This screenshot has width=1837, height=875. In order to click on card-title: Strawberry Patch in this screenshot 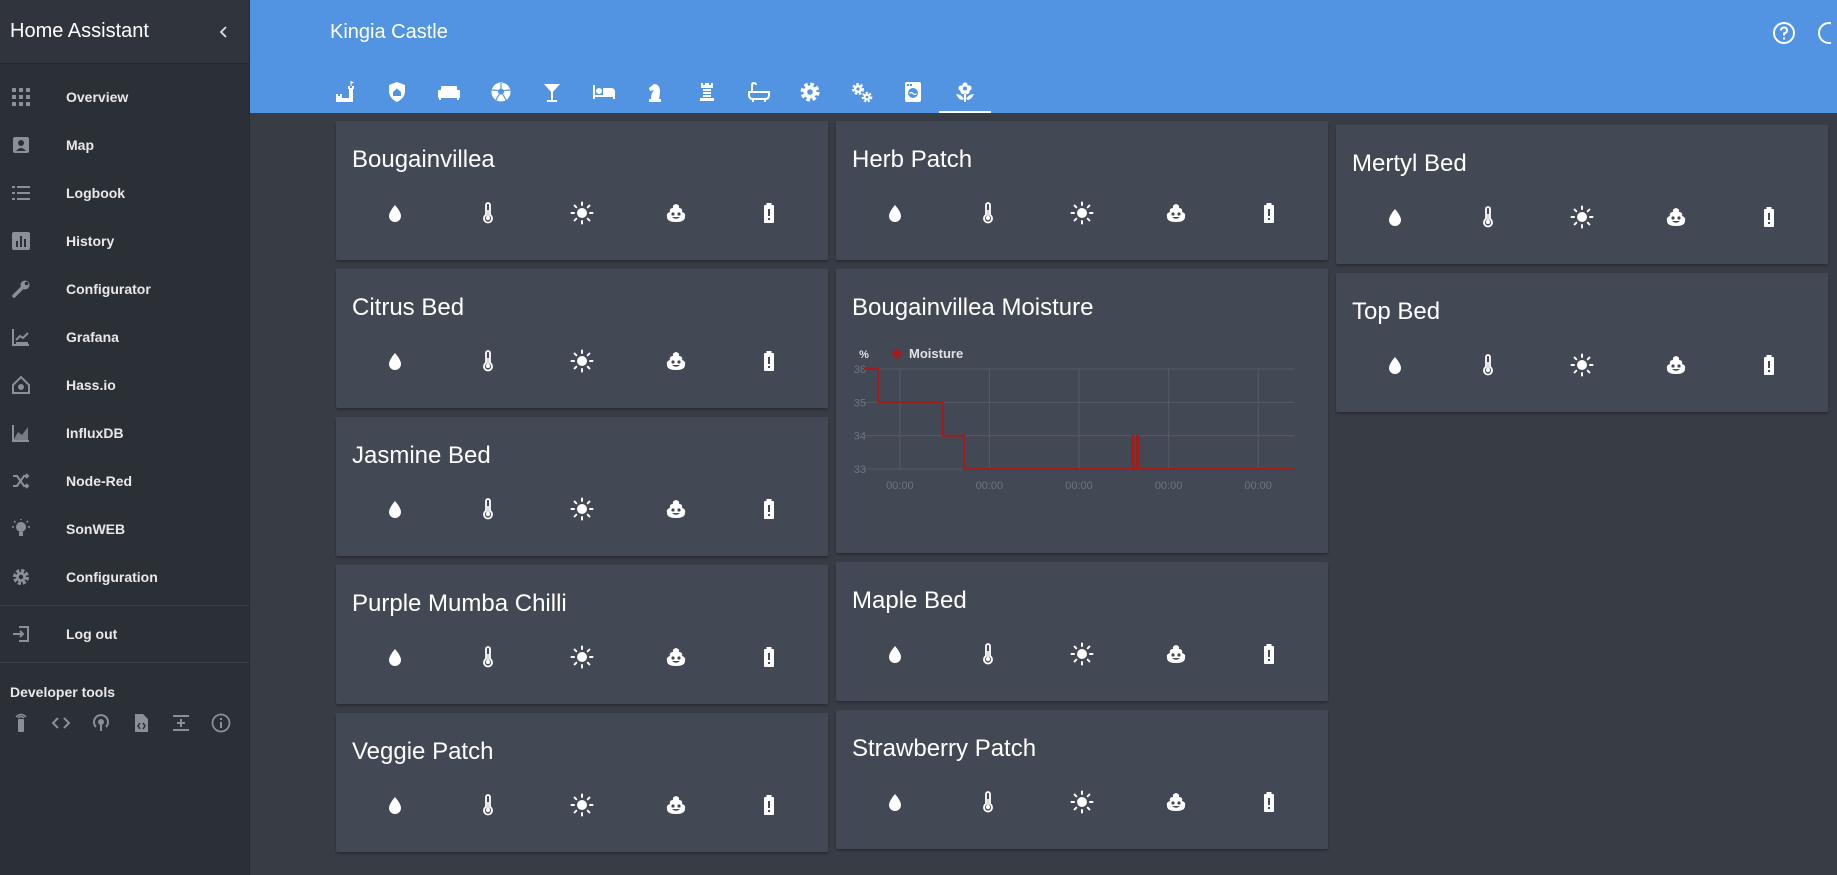, I will do `click(944, 748)`.